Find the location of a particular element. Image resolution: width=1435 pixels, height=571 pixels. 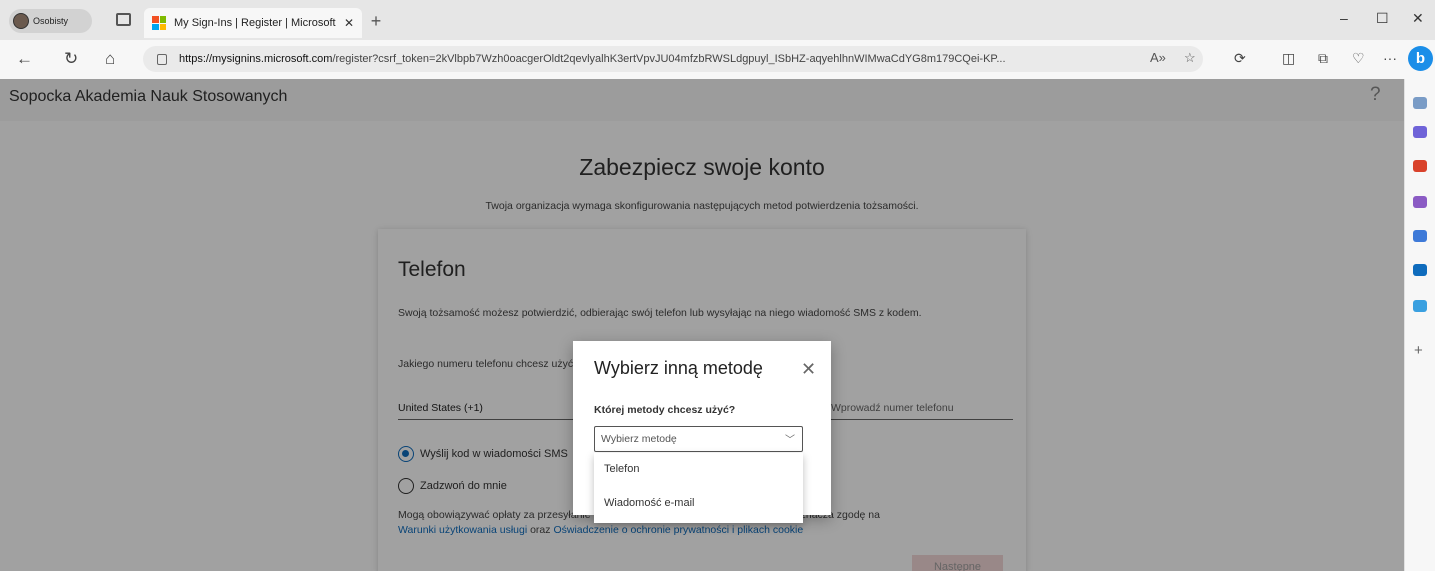

tab-title: My Sign-Ins | Register | Microsoft is located at coordinates (255, 23).